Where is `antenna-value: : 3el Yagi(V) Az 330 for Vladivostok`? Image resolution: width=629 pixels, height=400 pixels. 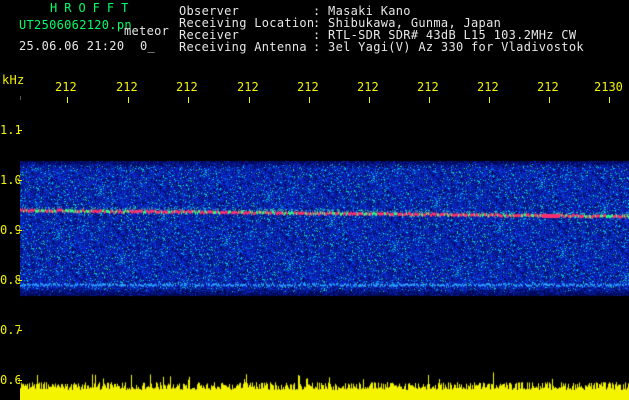 antenna-value: : 3el Yagi(V) Az 330 for Vladivostok is located at coordinates (448, 47).